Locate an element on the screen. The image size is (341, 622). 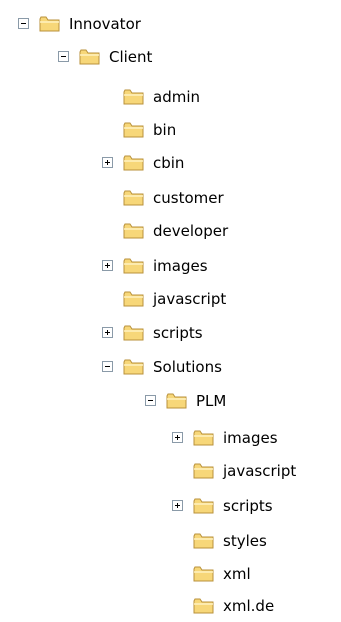
tree-node-plm-javascript: javascript is located at coordinates (234, 470).